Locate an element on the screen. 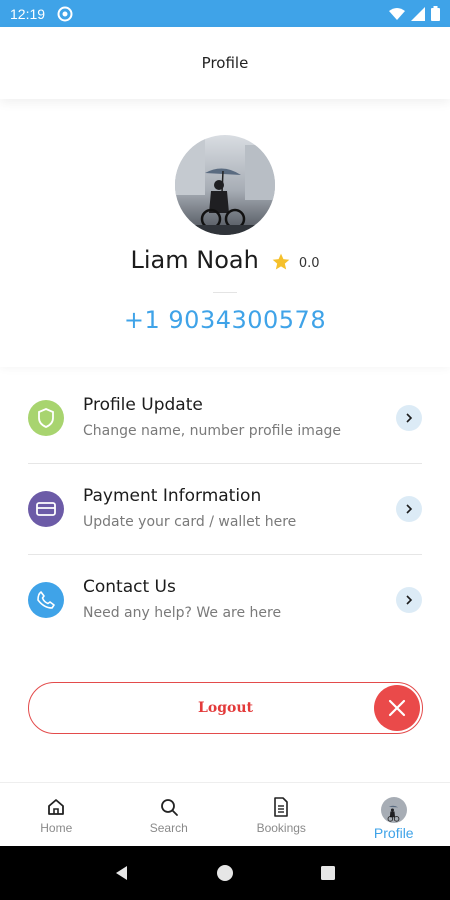 The width and height of the screenshot is (450, 900). menu-item-contact-us: Contact Us Need any help? We are here is located at coordinates (225, 600).